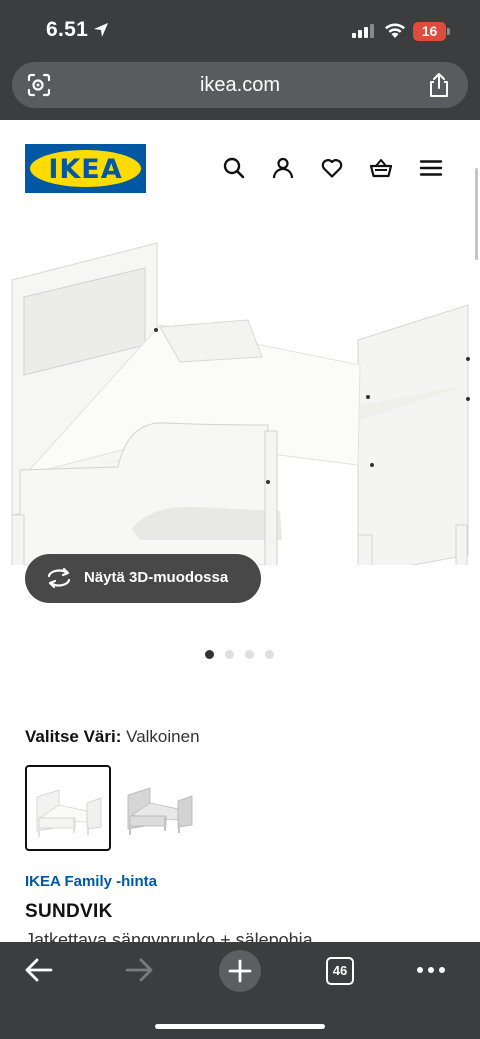 This screenshot has height=1039, width=480. I want to click on color-label-title: Valitse Väri:, so click(73, 736).